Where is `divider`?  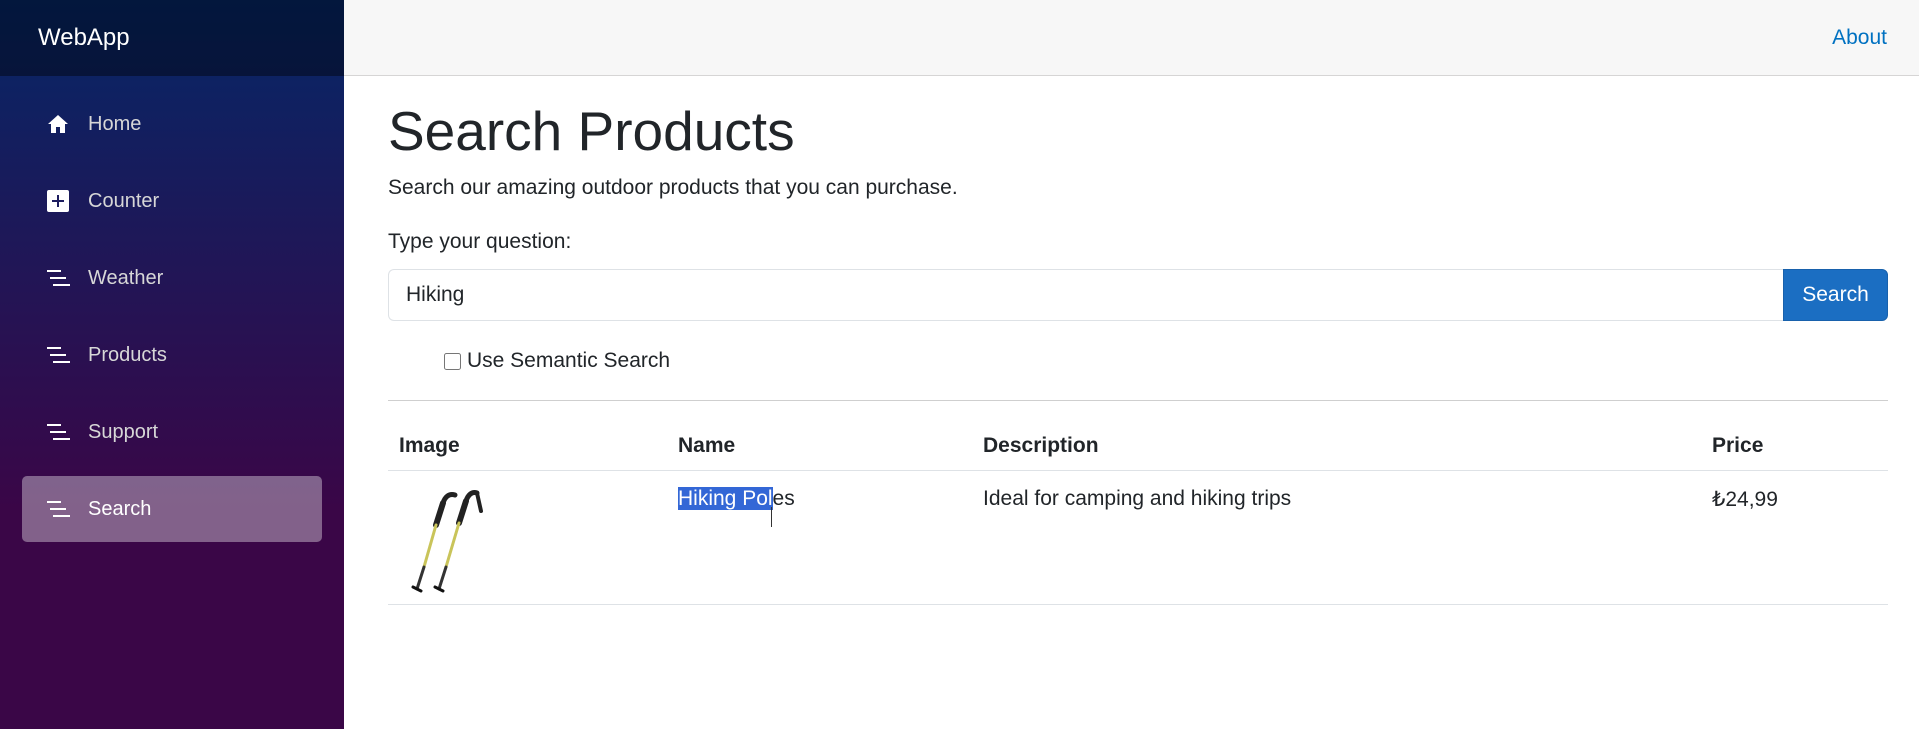
divider is located at coordinates (1138, 400).